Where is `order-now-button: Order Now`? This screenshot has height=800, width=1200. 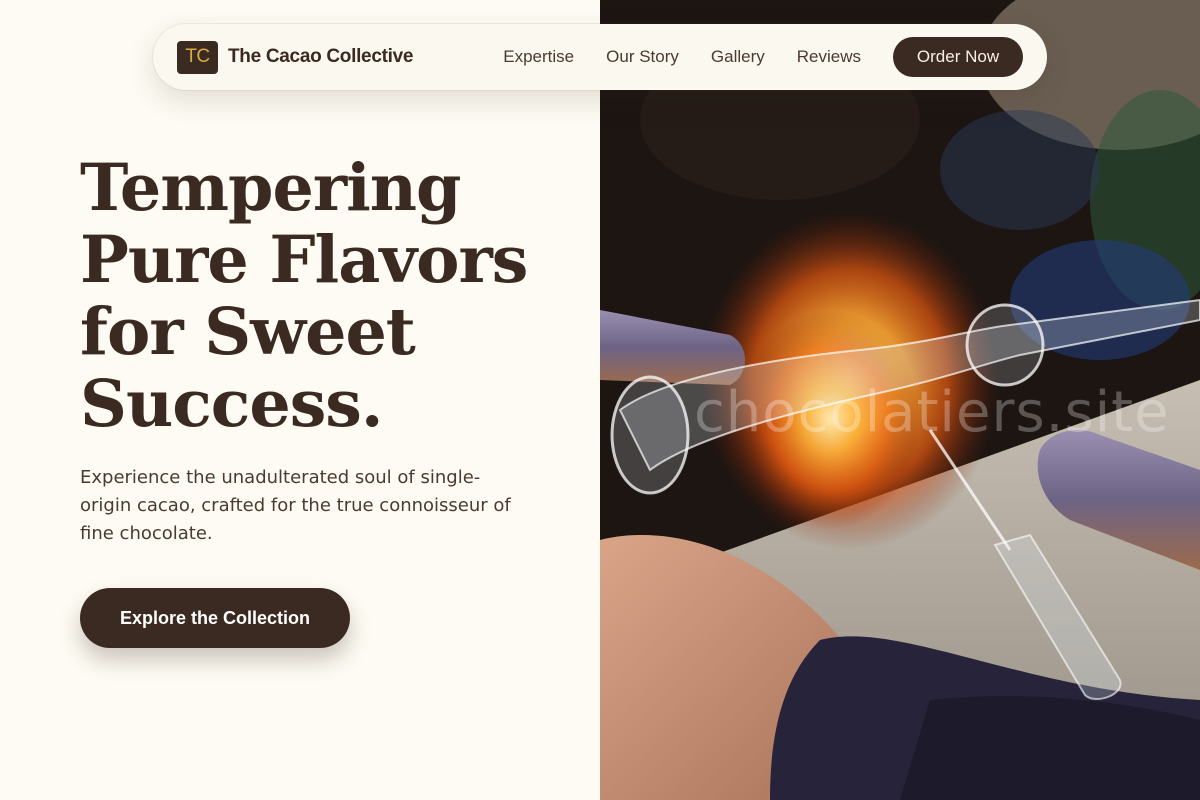 order-now-button: Order Now is located at coordinates (958, 57).